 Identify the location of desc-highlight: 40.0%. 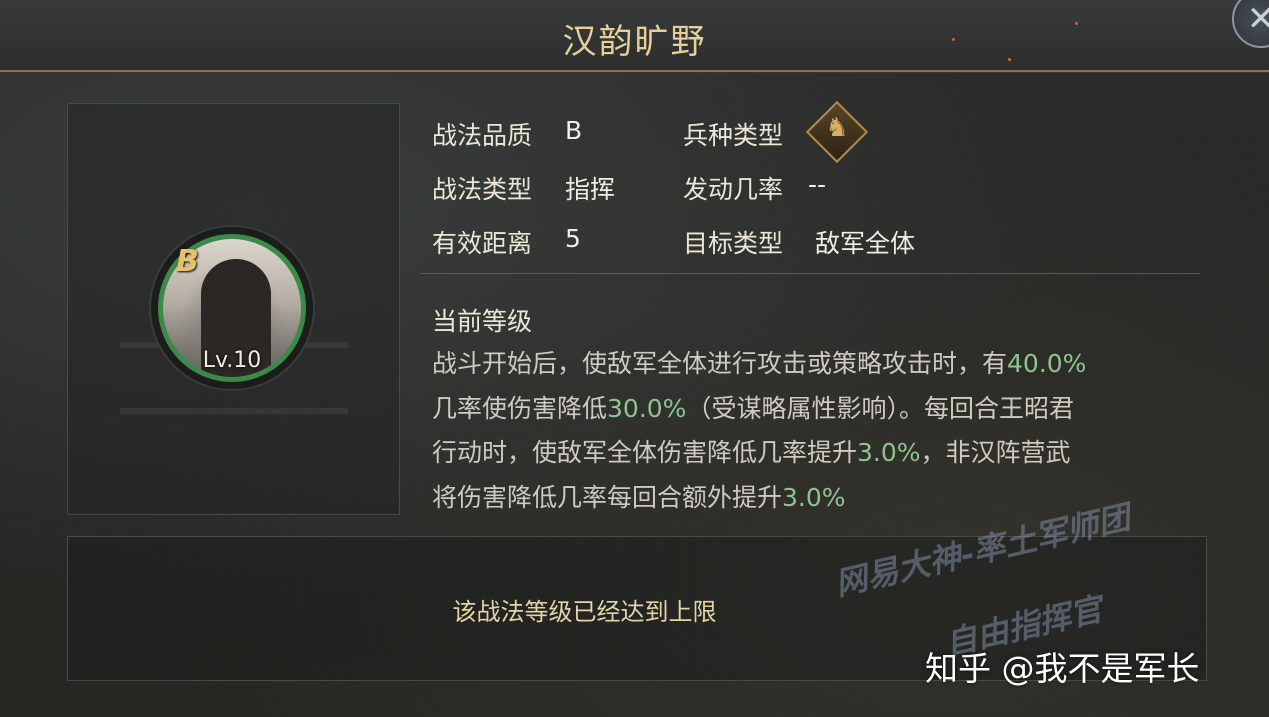
(1047, 363).